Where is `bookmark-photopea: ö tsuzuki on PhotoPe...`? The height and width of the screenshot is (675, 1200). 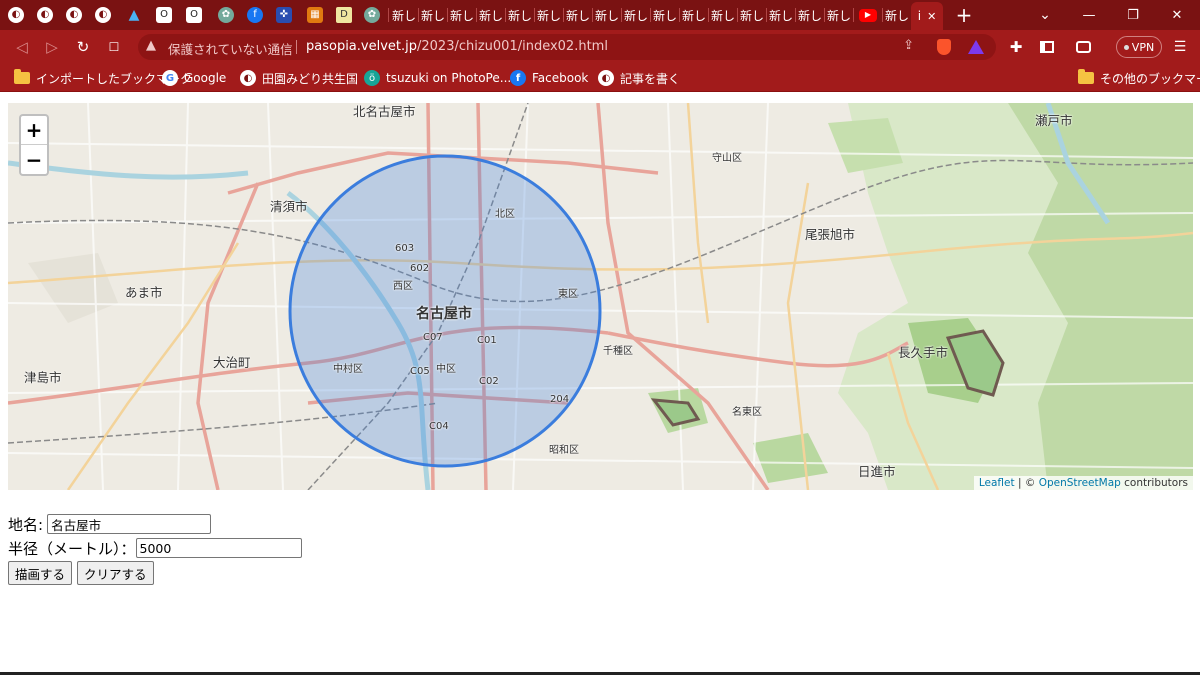 bookmark-photopea: ö tsuzuki on PhotoPe... is located at coordinates (437, 78).